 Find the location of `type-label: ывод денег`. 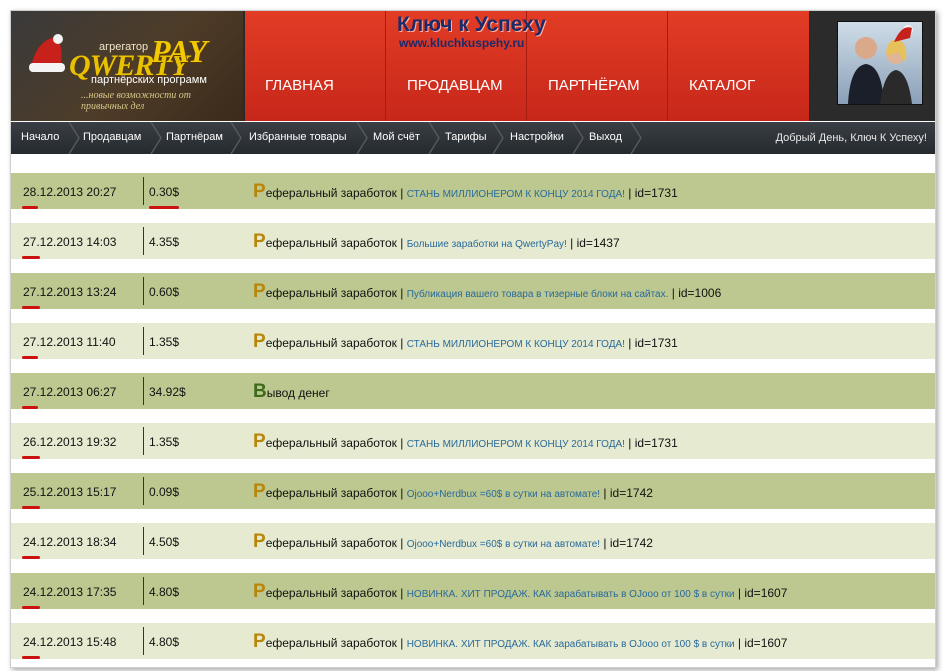

type-label: ывод денег is located at coordinates (298, 393).